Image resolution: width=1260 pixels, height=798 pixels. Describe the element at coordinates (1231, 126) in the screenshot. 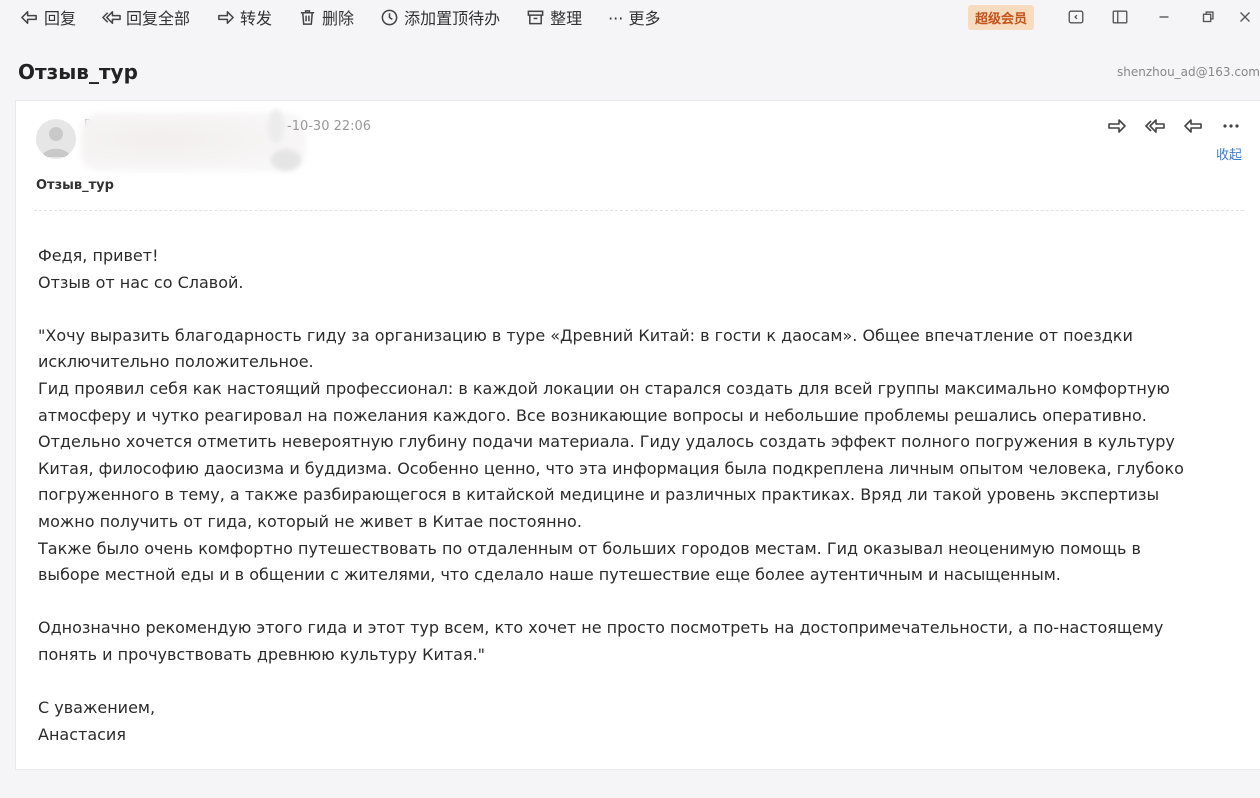

I see `more-icon` at that location.